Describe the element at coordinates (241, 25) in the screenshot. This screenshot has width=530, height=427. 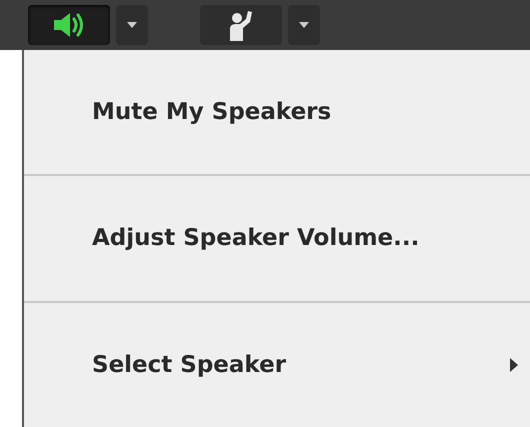
I see `raise-hand-button` at that location.